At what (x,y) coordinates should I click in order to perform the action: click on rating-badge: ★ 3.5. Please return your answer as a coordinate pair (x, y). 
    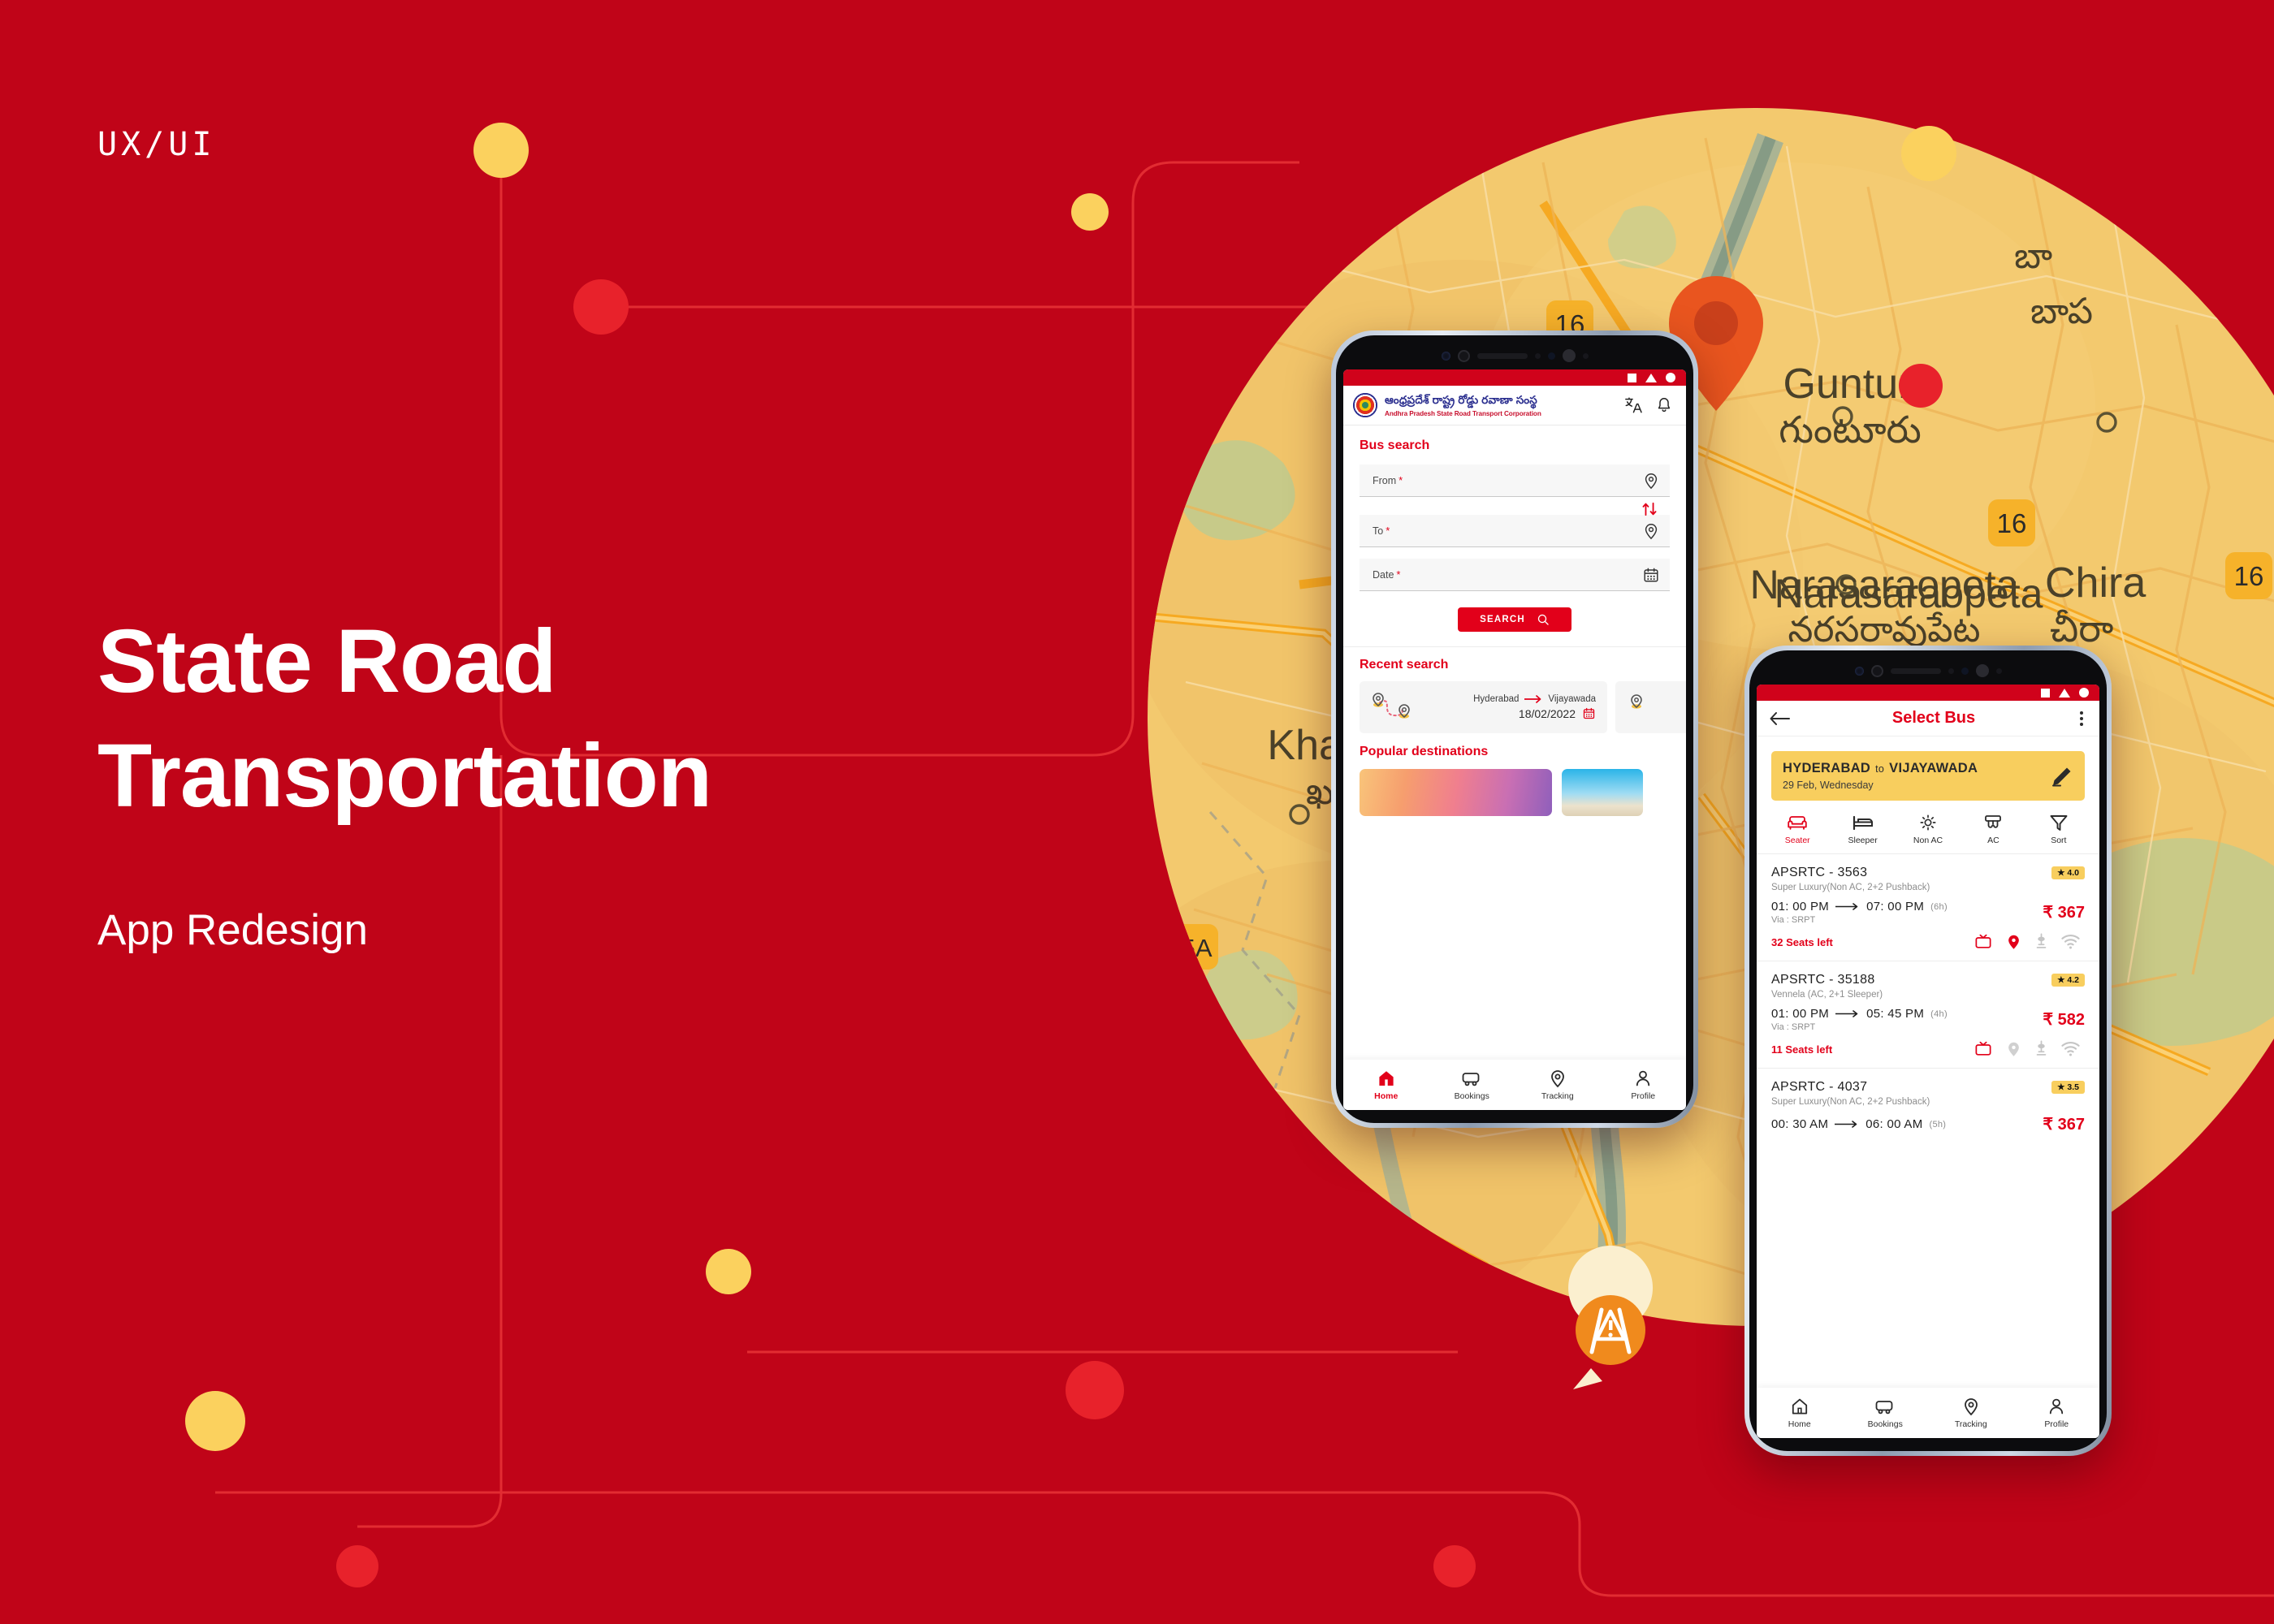
    Looking at the image, I should click on (2068, 1088).